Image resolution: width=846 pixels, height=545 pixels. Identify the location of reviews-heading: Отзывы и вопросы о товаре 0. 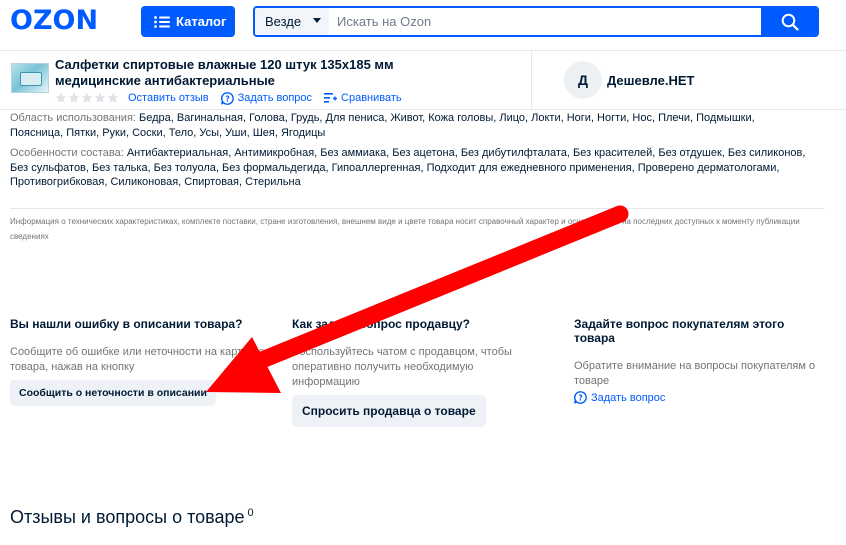
(132, 517).